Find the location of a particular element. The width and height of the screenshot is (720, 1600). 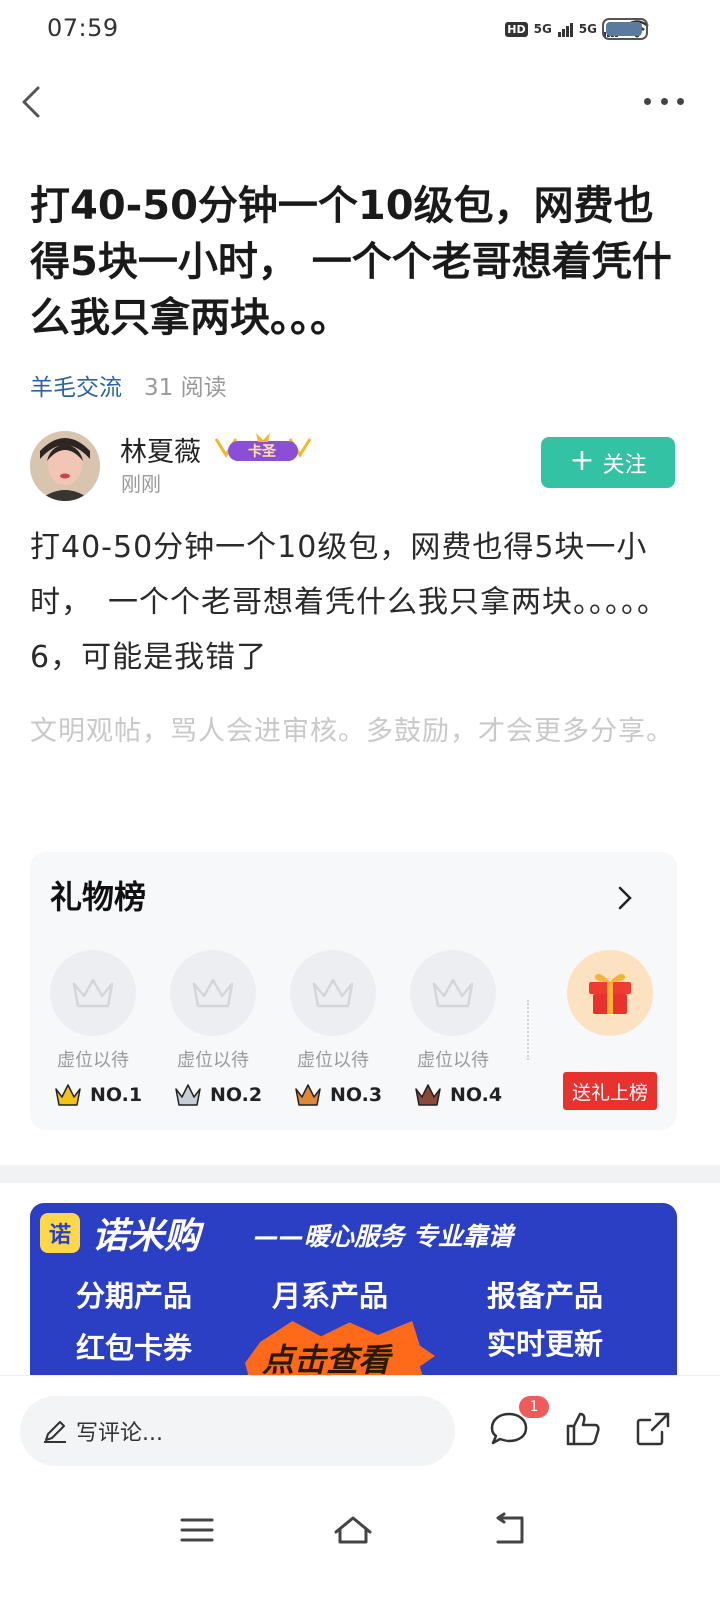

bottom-bar: 写评论... 1 is located at coordinates (360, 1430).